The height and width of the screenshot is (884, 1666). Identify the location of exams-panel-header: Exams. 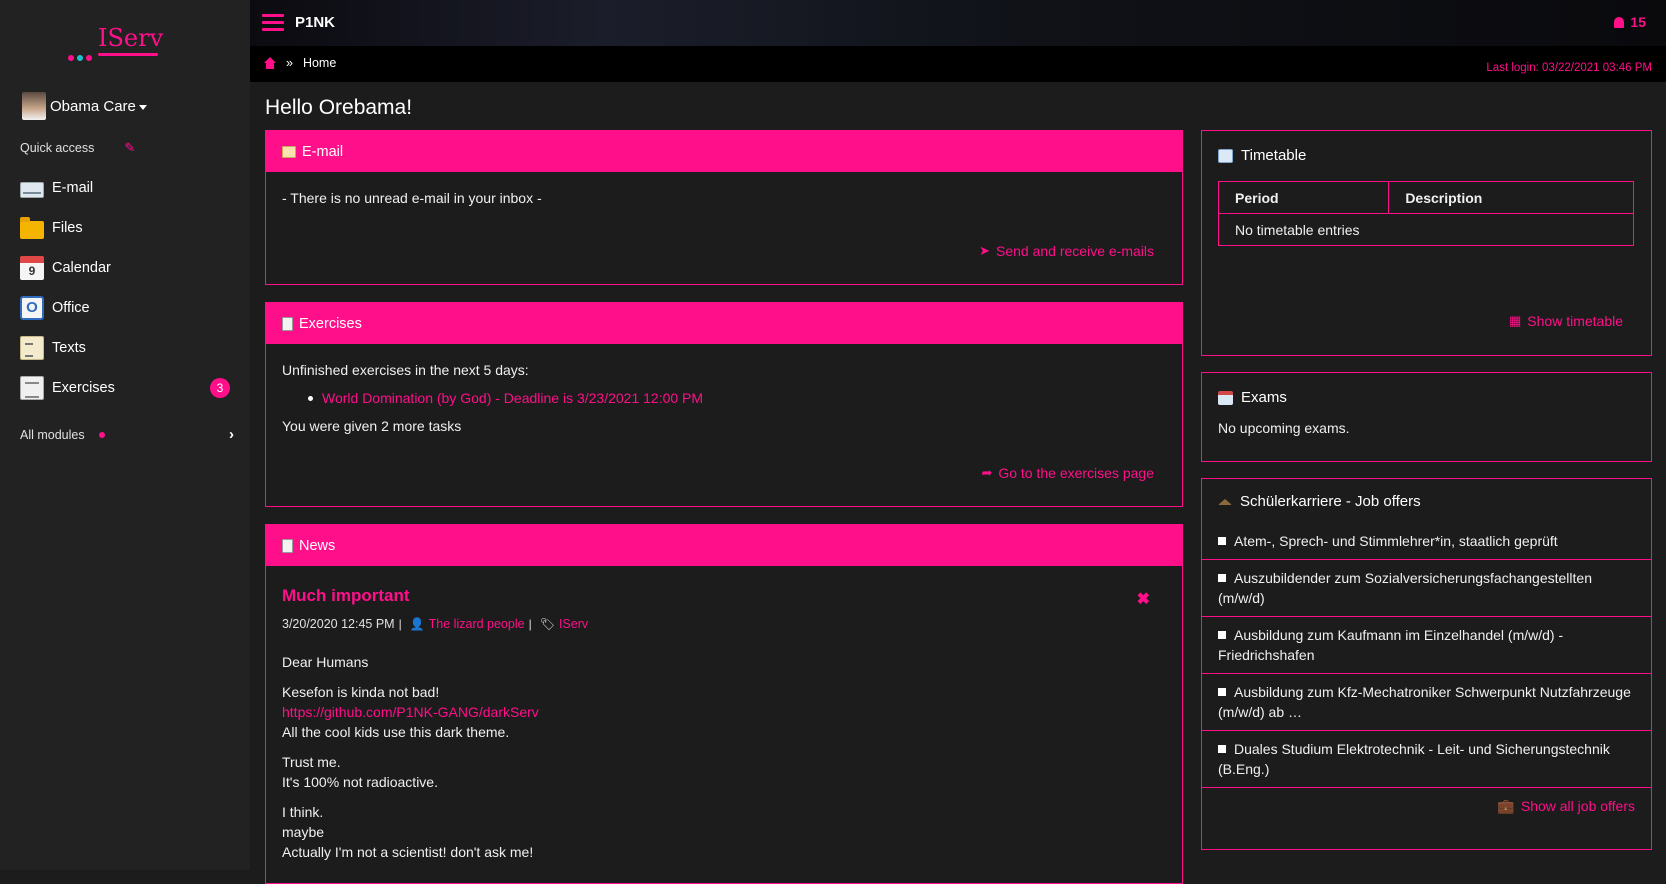
(1426, 389).